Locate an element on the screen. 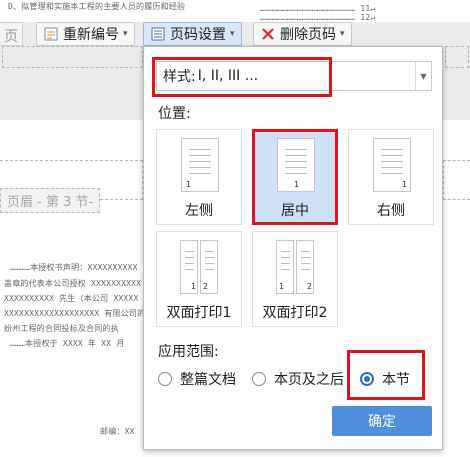 The height and width of the screenshot is (457, 470). doc-line: 纷州工程的合同投标及合同的执 is located at coordinates (61, 328).